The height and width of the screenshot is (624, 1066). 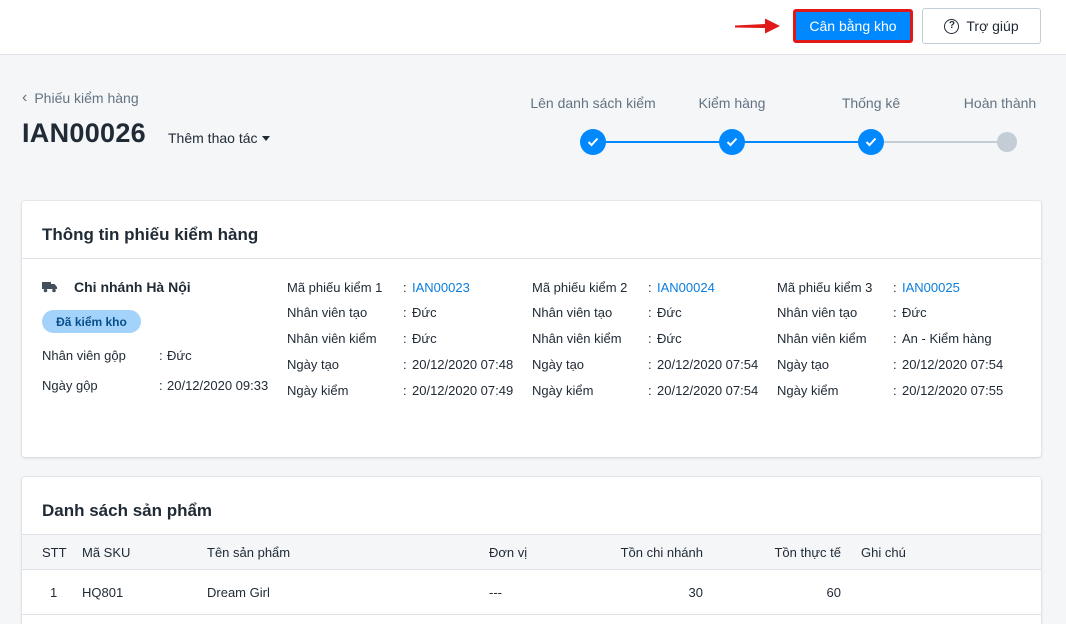 I want to click on balance-stock-label: Cân bằng kho, so click(x=853, y=26).